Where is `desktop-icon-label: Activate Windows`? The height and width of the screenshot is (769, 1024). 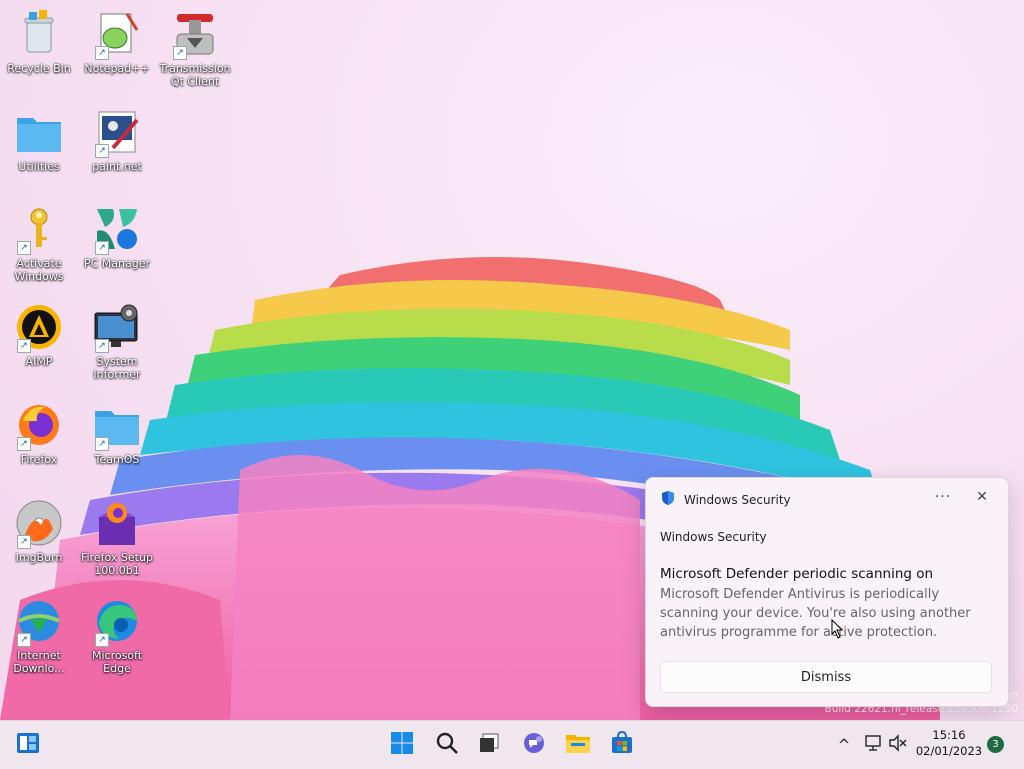
desktop-icon-label: Activate Windows is located at coordinates (39, 270).